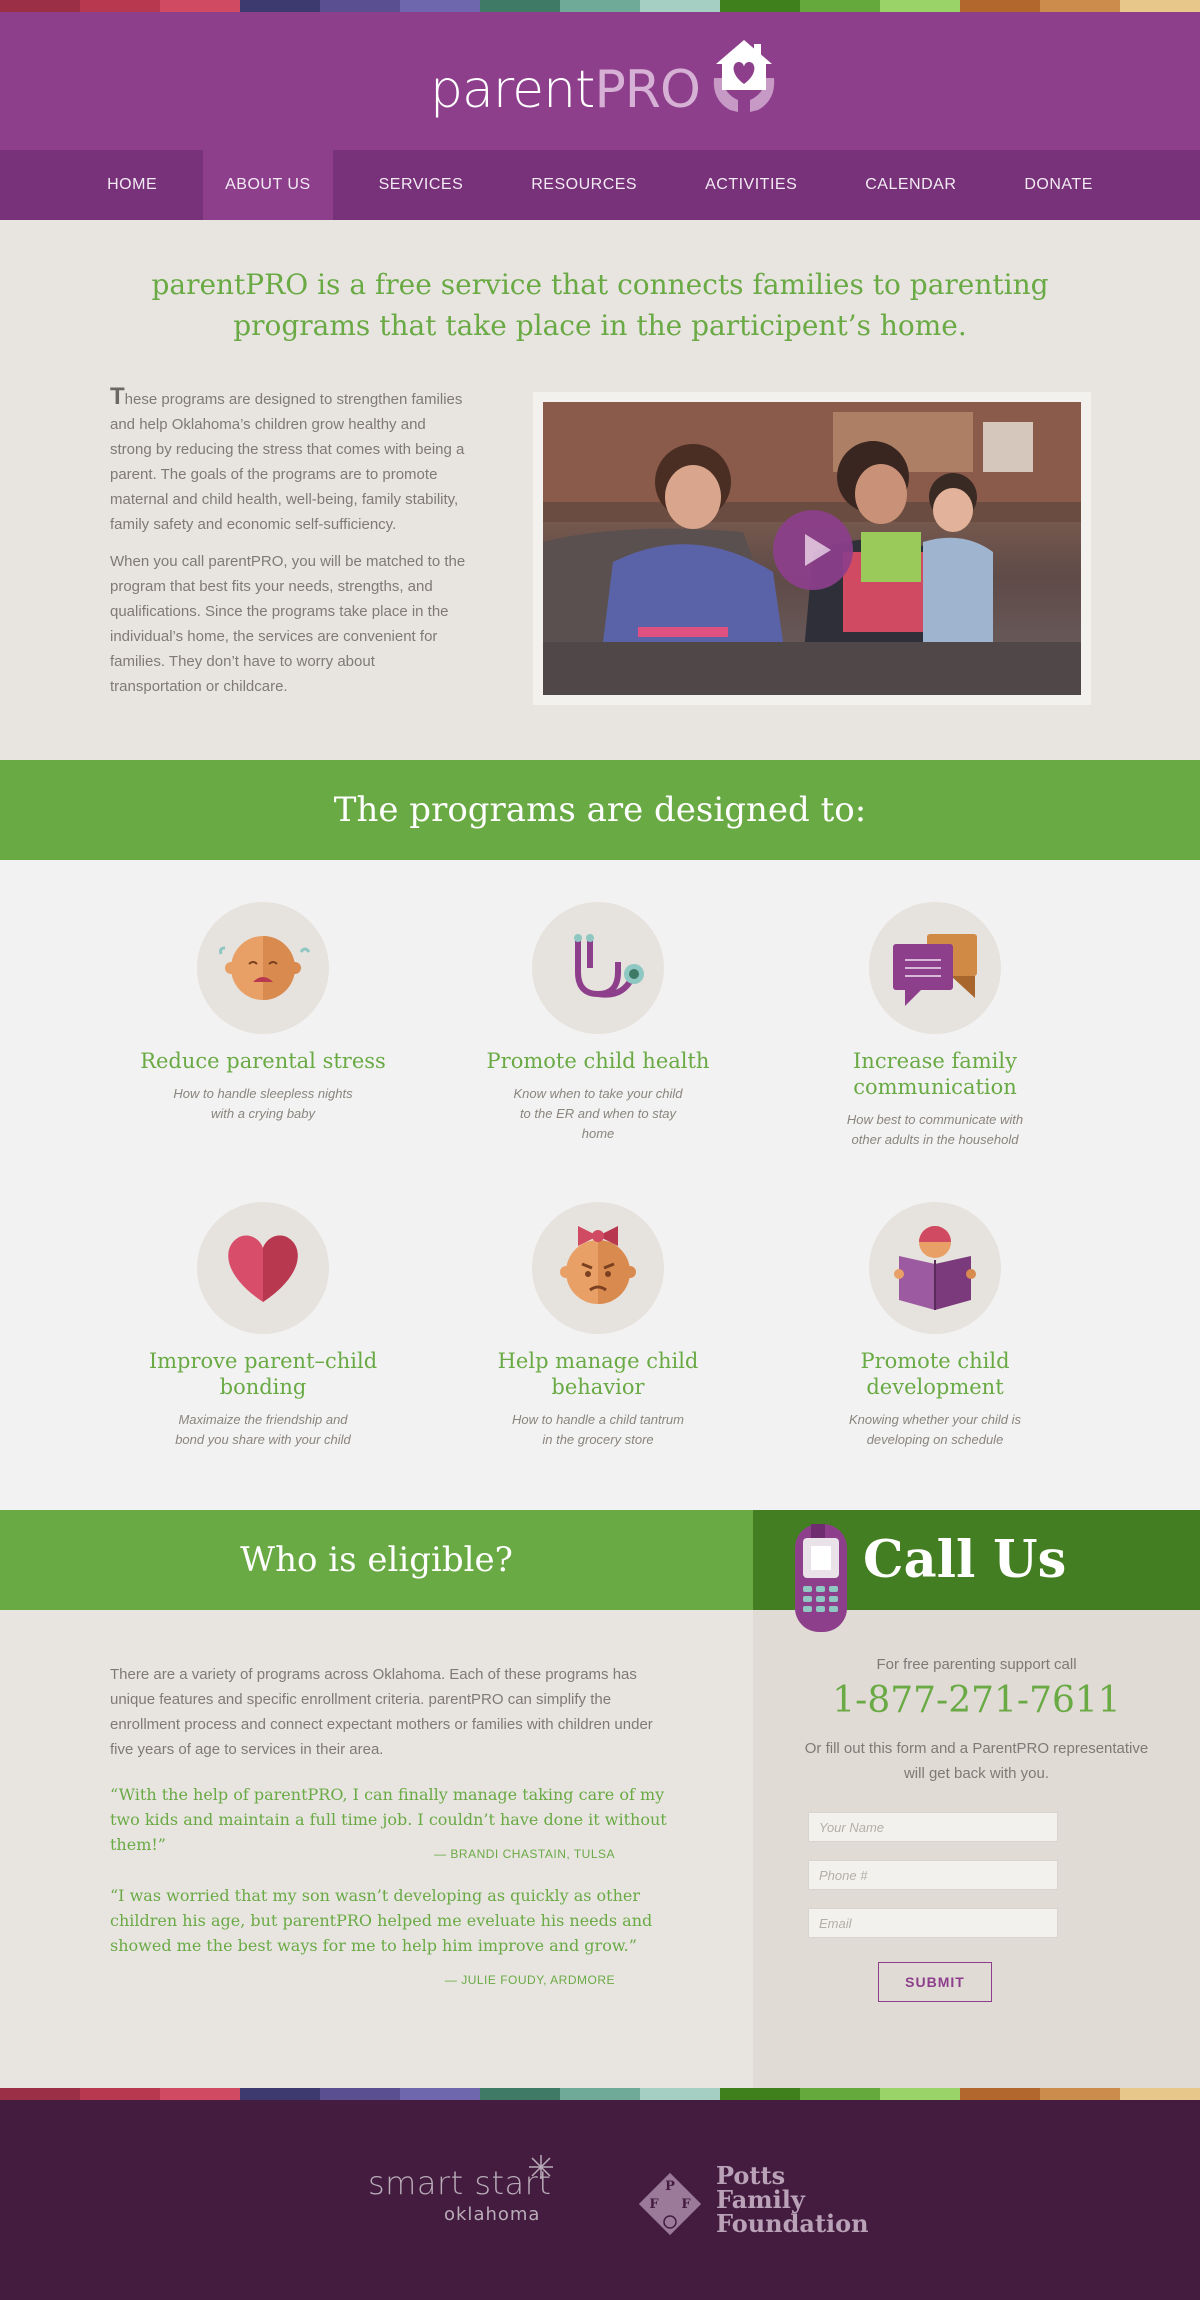 The width and height of the screenshot is (1200, 2300). I want to click on support-line: For free parenting support call, so click(976, 1664).